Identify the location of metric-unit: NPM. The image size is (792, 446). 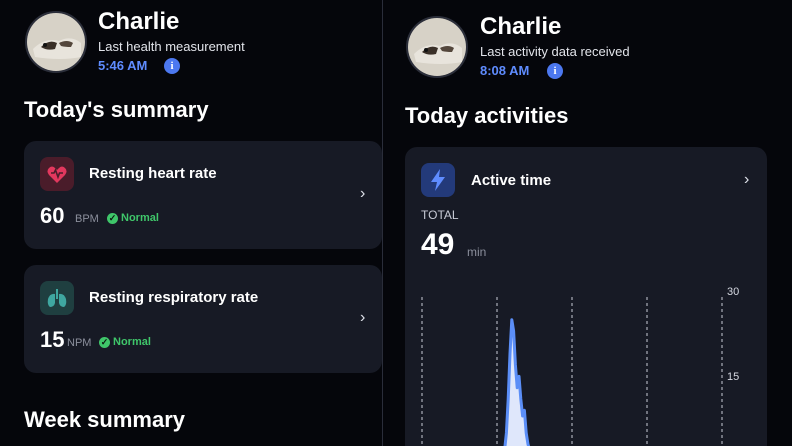
(79, 343).